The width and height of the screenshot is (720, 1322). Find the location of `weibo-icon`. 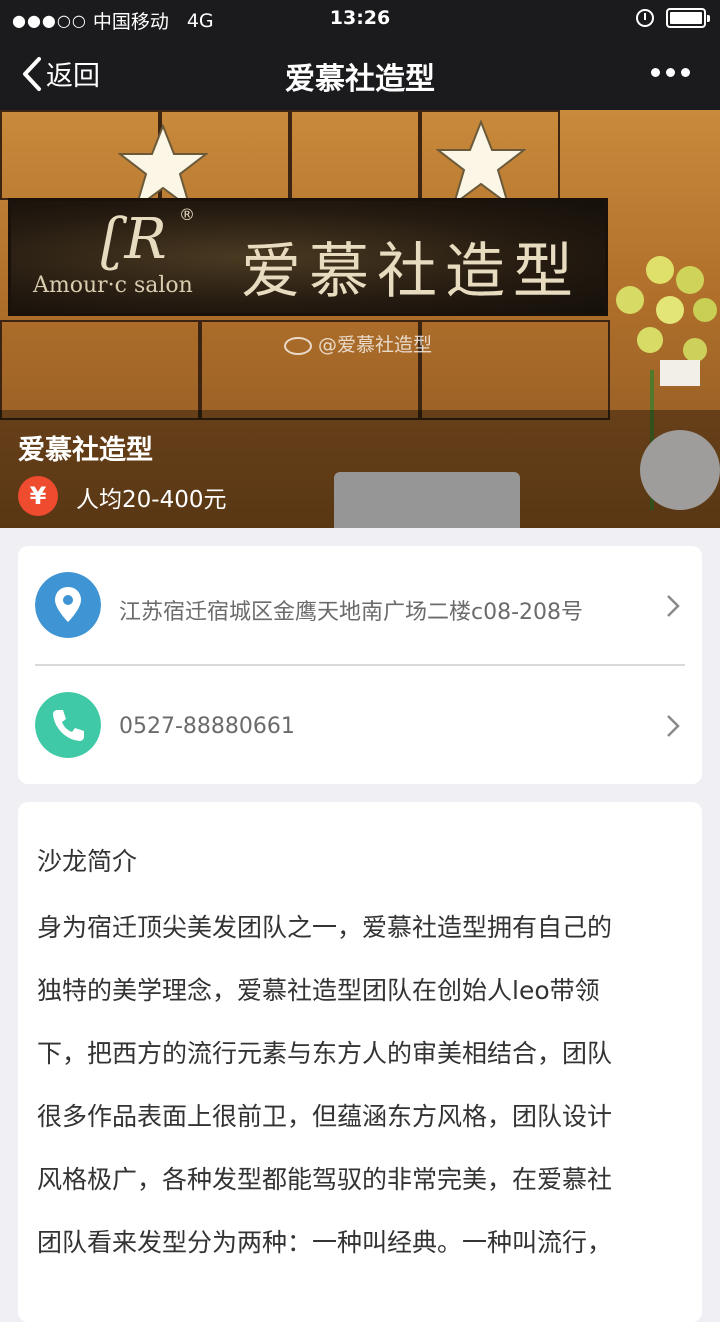

weibo-icon is located at coordinates (298, 345).